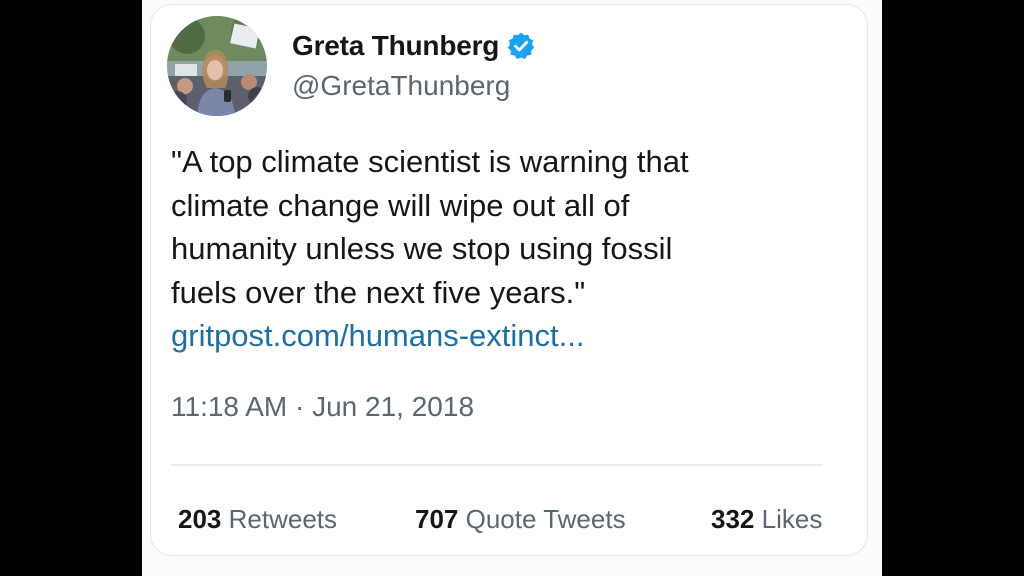  I want to click on avatar, so click(217, 66).